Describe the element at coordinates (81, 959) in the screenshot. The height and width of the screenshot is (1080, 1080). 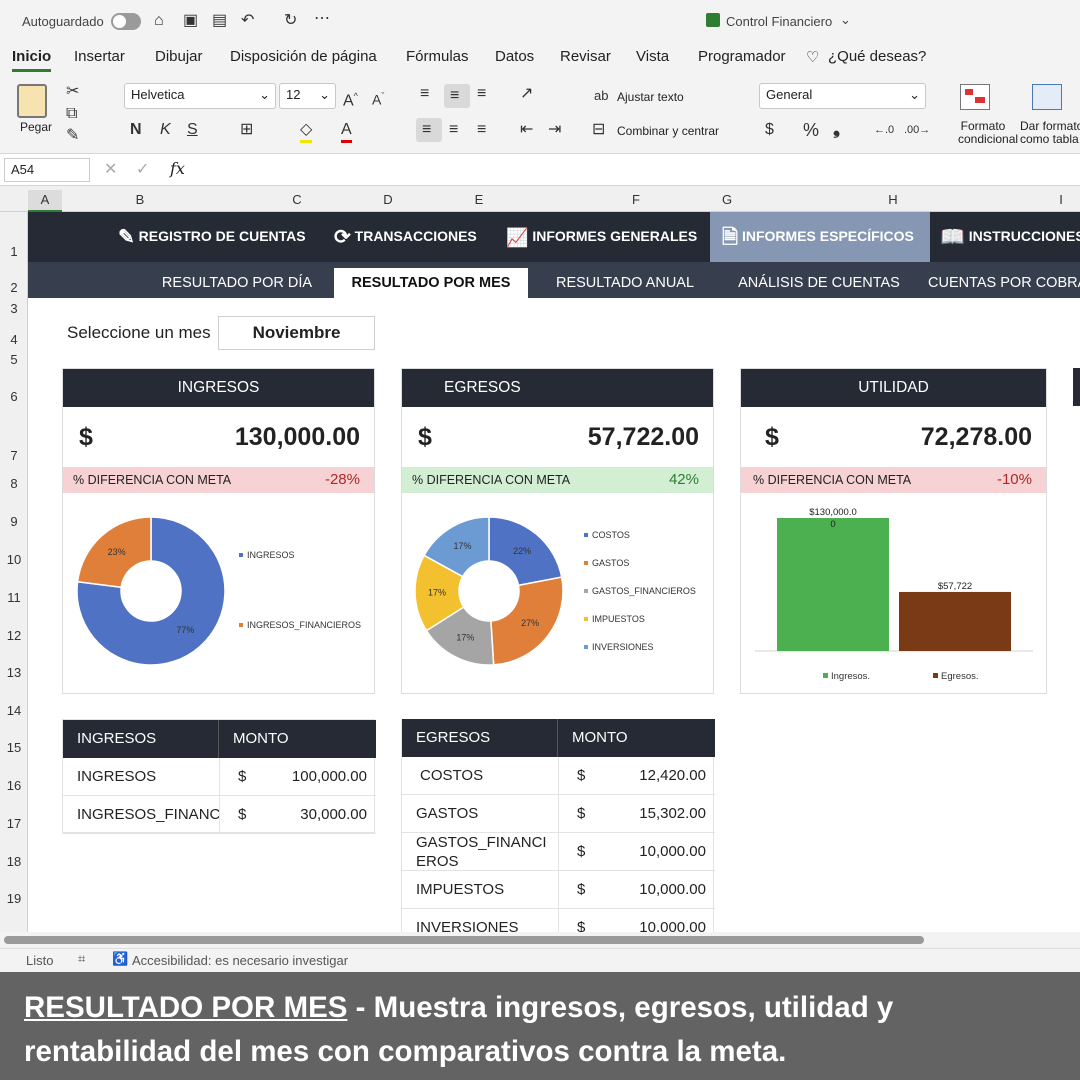
I see `macro-icon: ⌗` at that location.